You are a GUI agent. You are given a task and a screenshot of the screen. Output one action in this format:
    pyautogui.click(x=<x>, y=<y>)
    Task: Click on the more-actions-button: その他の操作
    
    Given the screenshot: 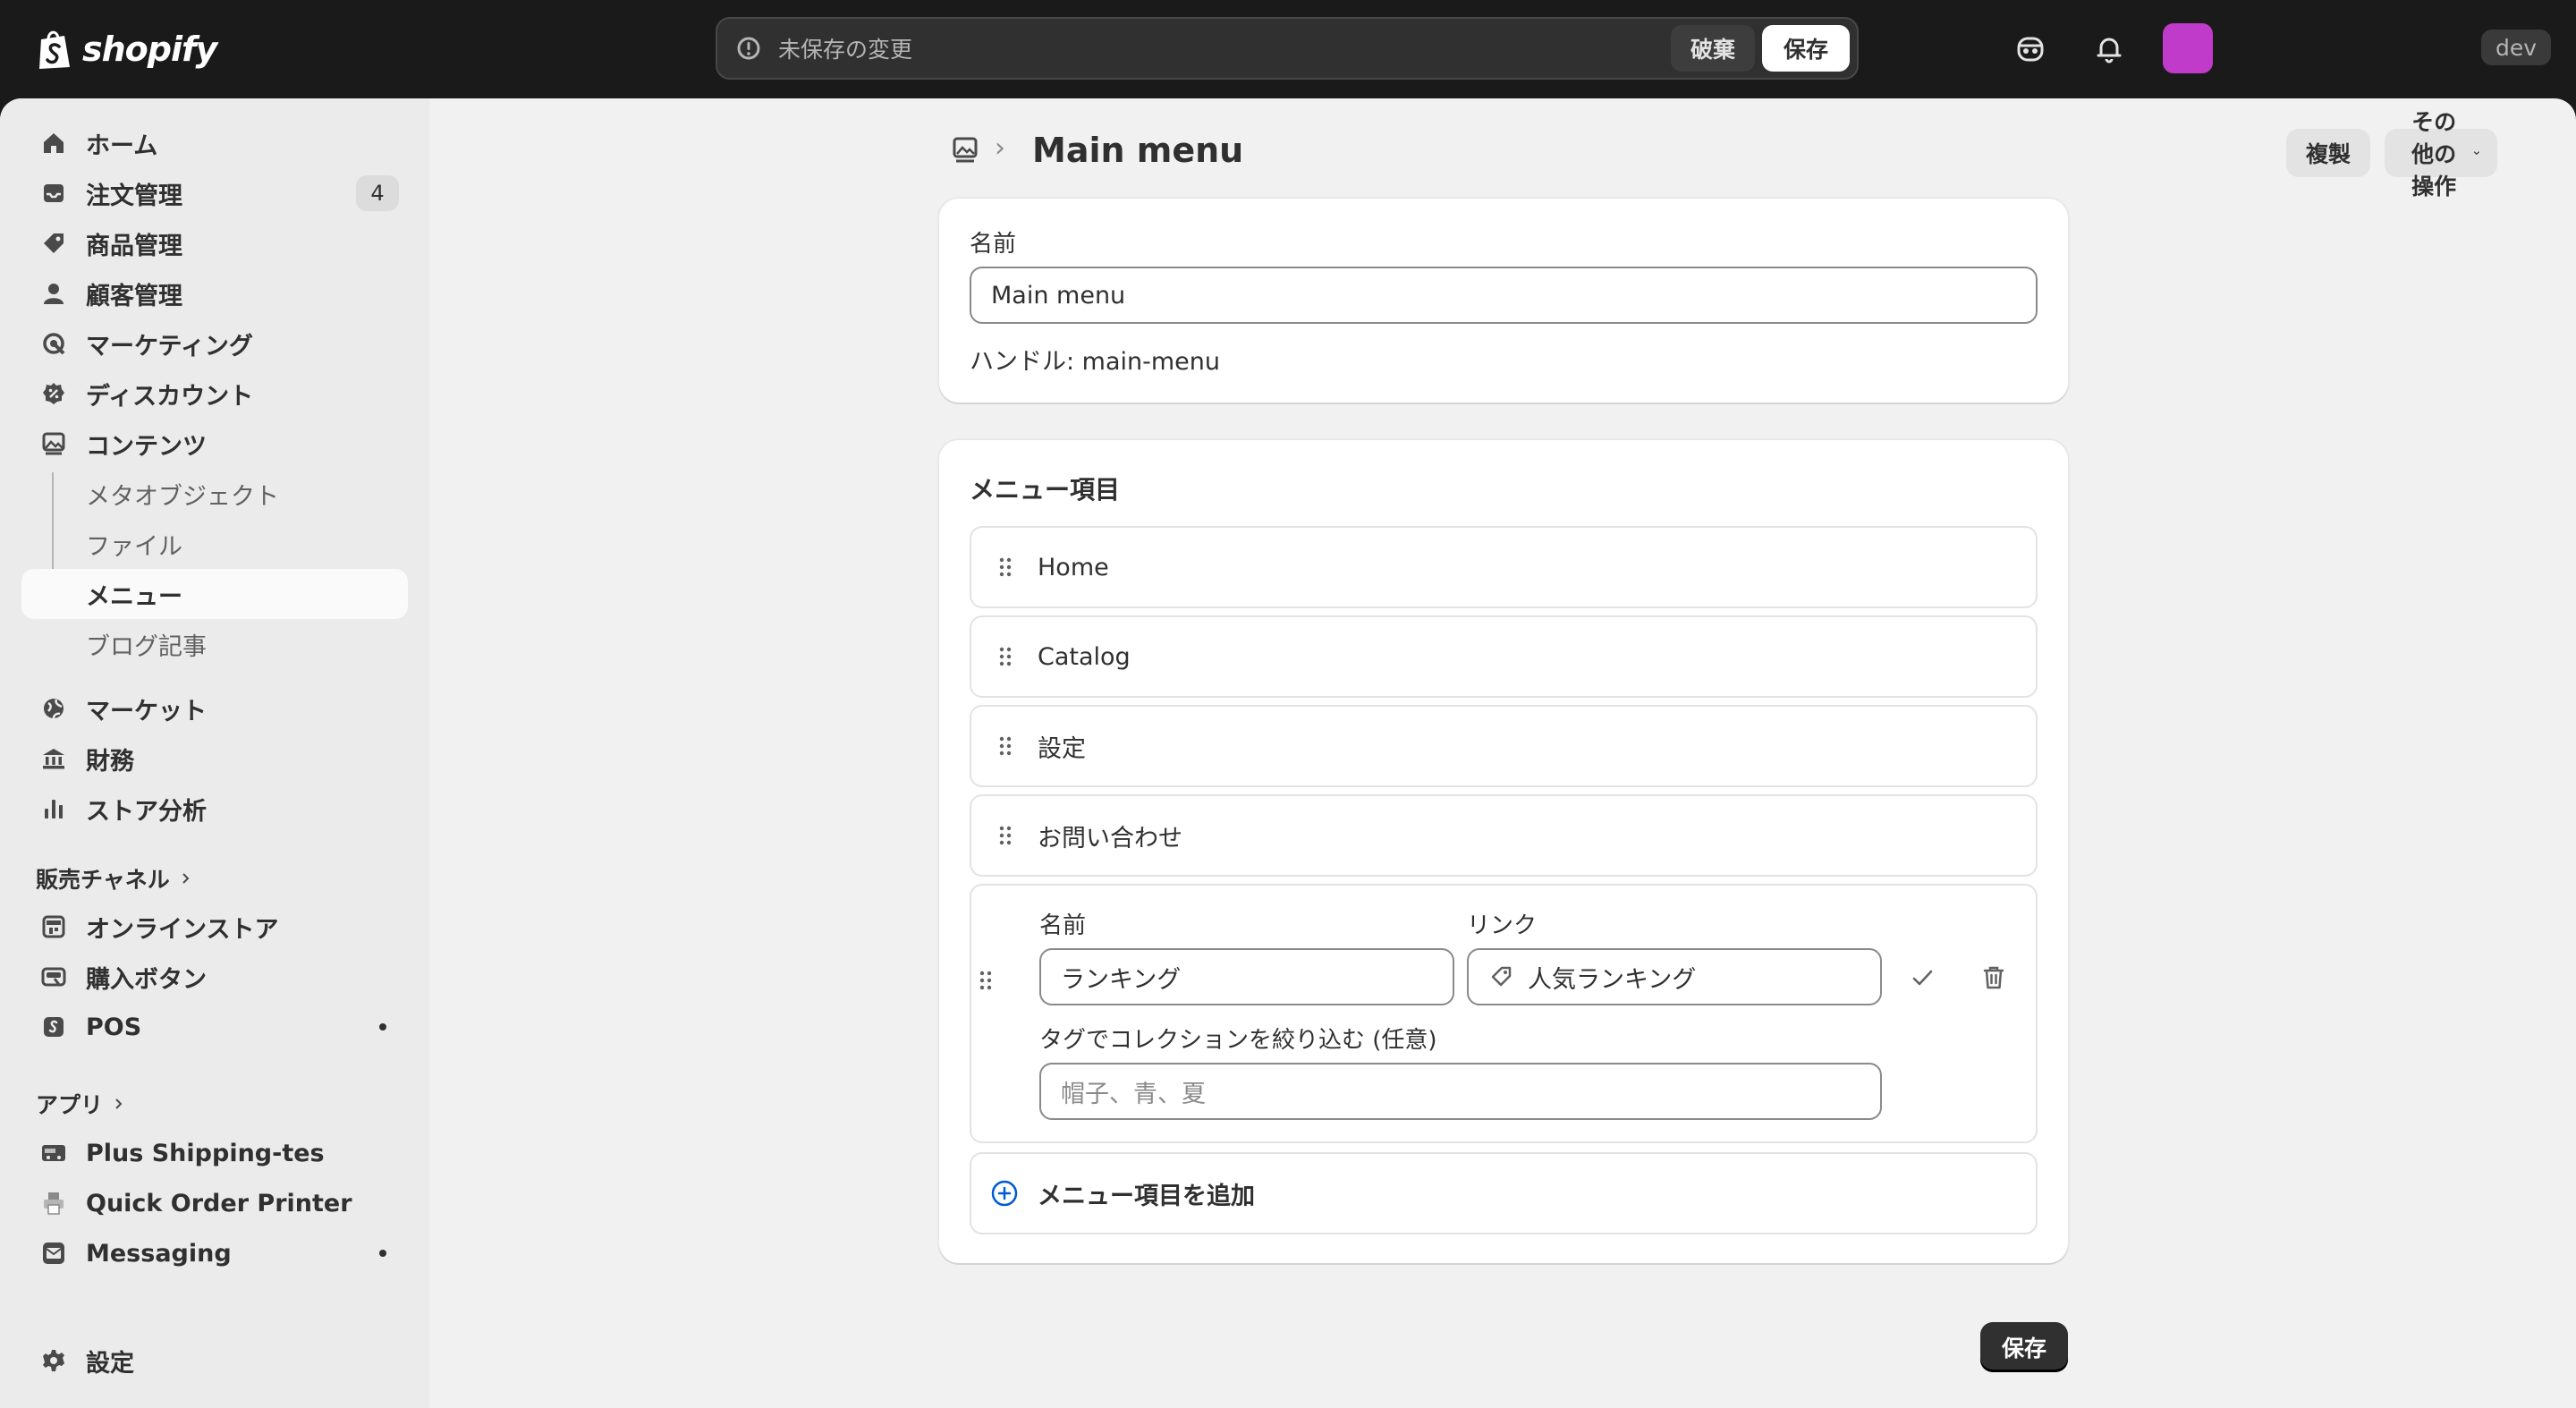 What is the action you would take?
    pyautogui.click(x=2441, y=154)
    